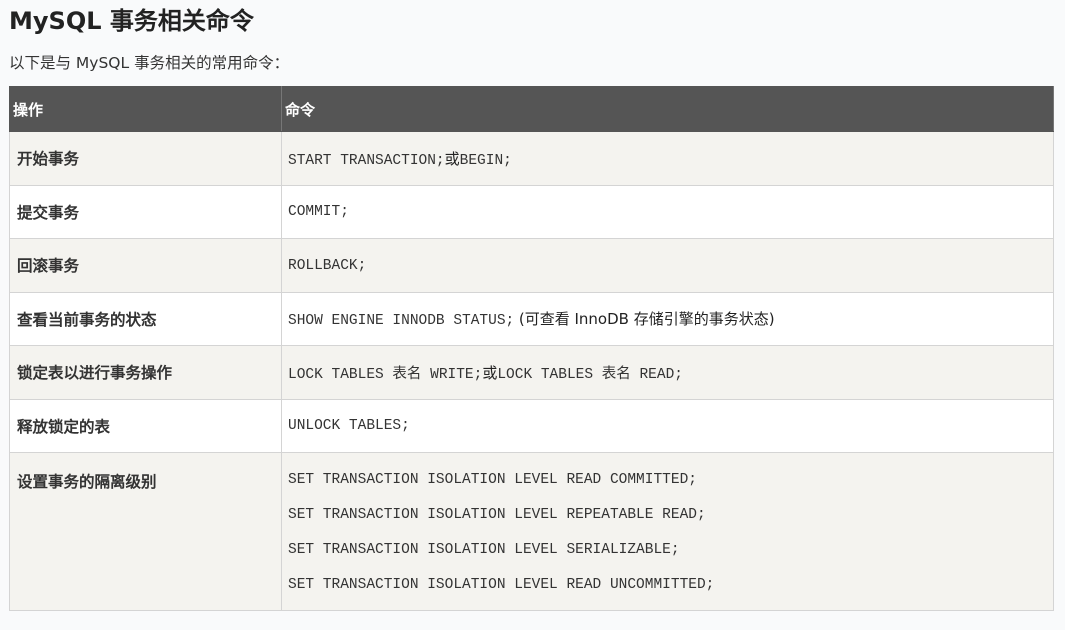 The height and width of the screenshot is (630, 1065). What do you see at coordinates (145, 425) in the screenshot?
I see `operation-cell: 释放锁定的表` at bounding box center [145, 425].